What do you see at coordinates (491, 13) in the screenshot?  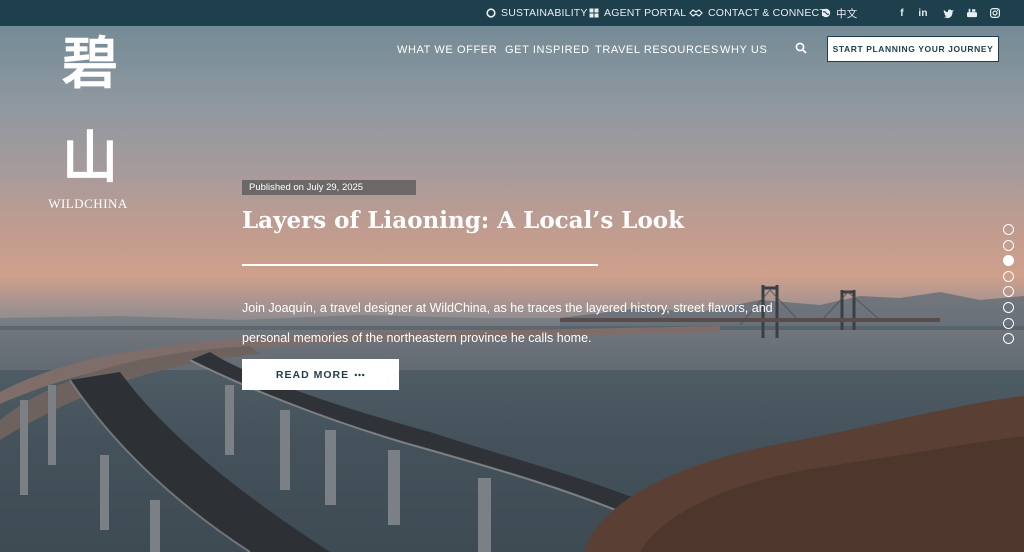 I see `leaf-circle-icon` at bounding box center [491, 13].